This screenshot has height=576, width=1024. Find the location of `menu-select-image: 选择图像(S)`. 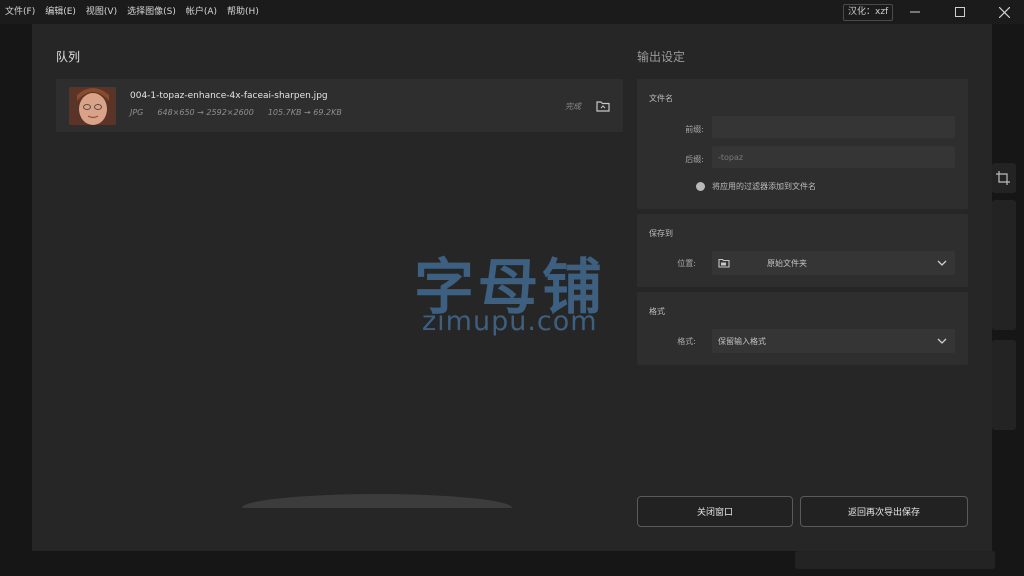

menu-select-image: 选择图像(S) is located at coordinates (151, 12).